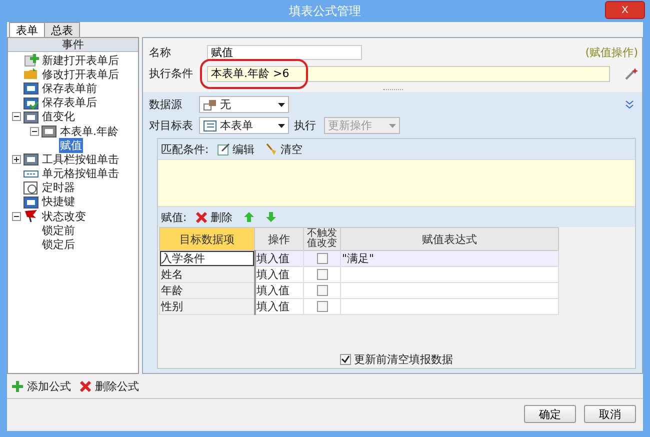 Image resolution: width=650 pixels, height=437 pixels. I want to click on timer-icon, so click(31, 187).